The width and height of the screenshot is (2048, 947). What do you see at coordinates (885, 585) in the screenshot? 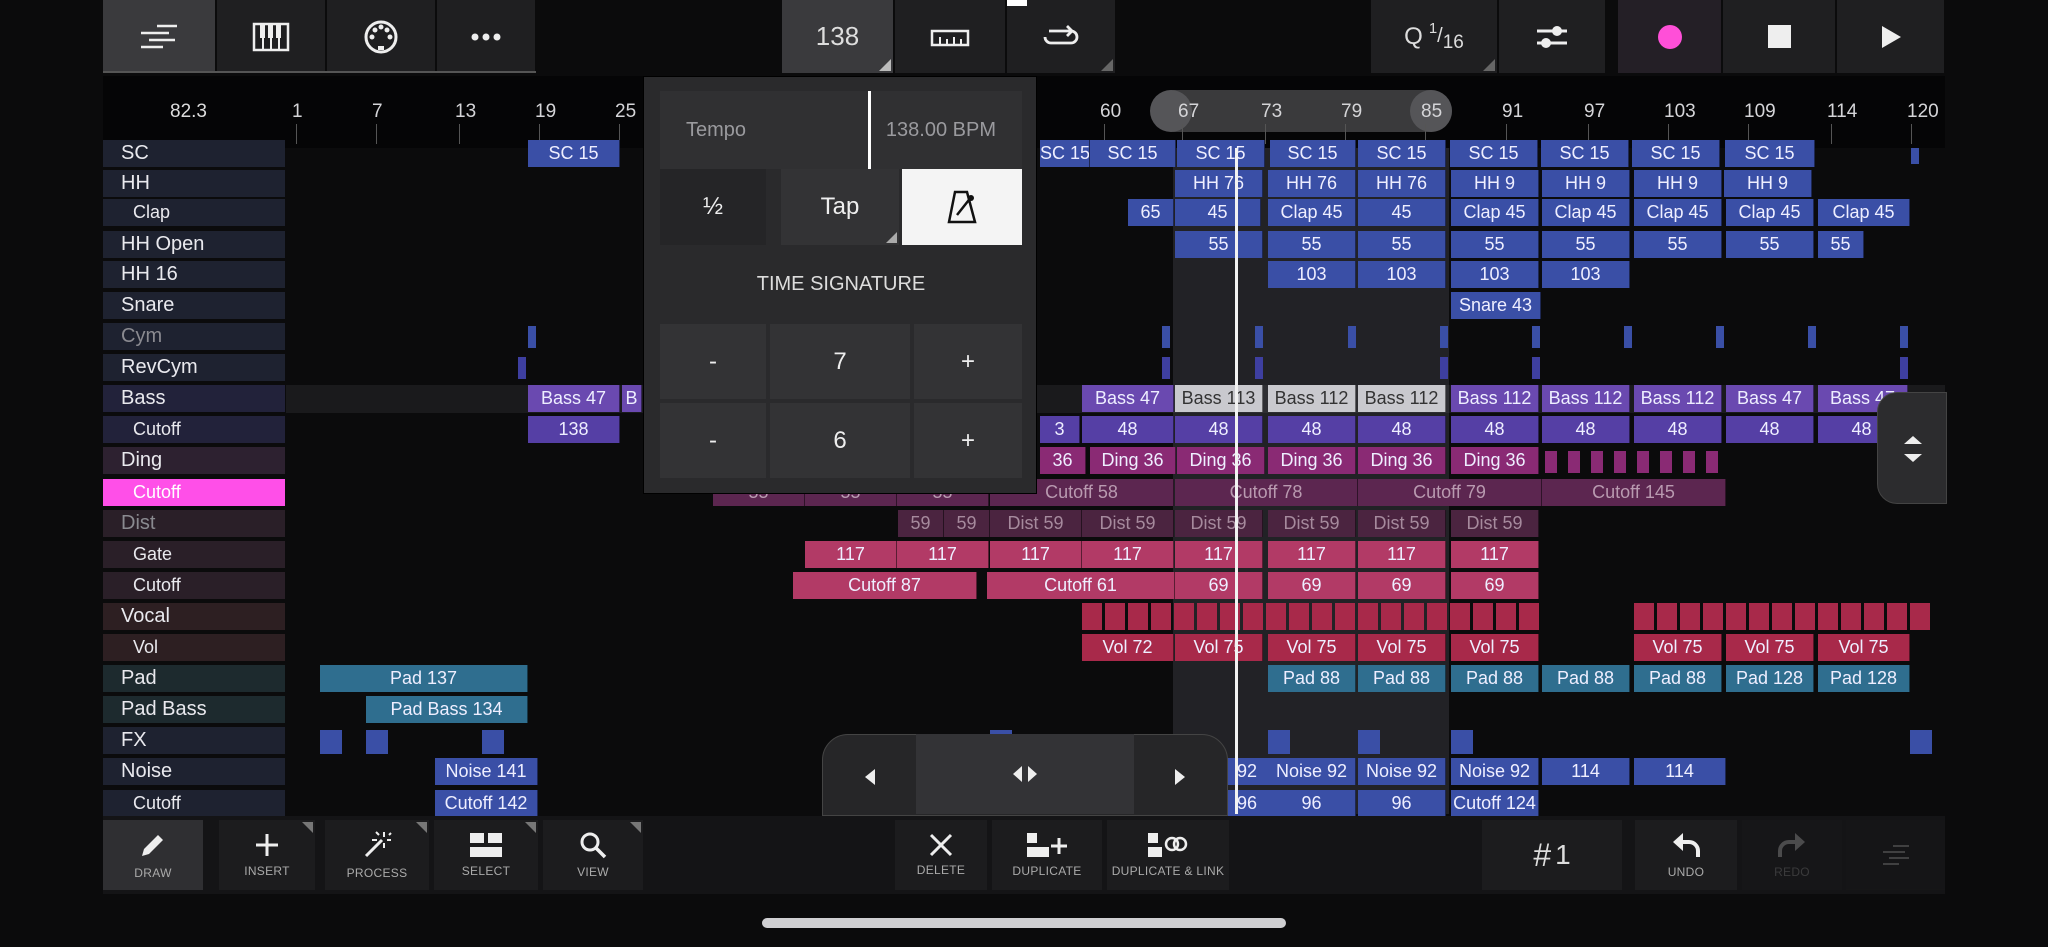
I see `clip: Cutoff 87` at bounding box center [885, 585].